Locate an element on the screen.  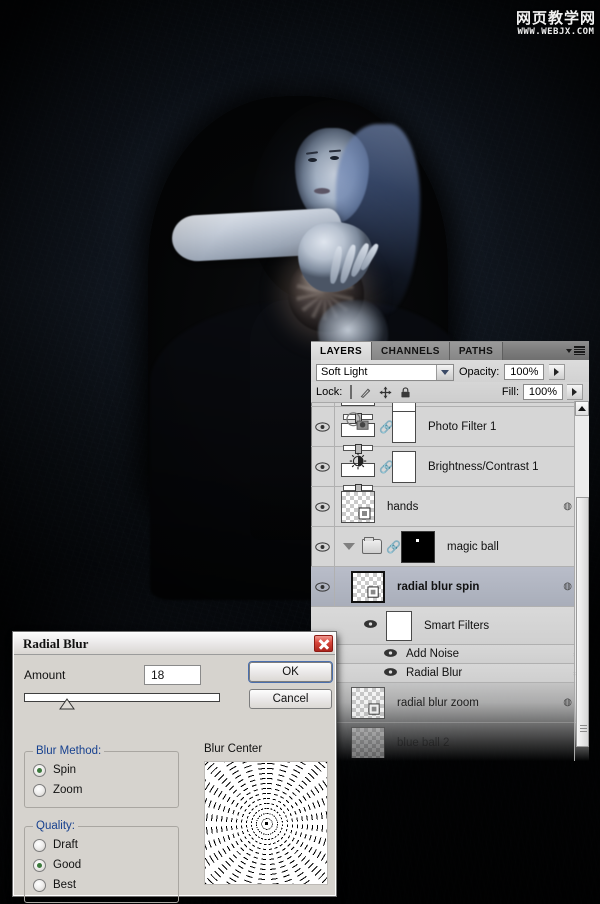
radio-draft-indicator is located at coordinates (39, 845).